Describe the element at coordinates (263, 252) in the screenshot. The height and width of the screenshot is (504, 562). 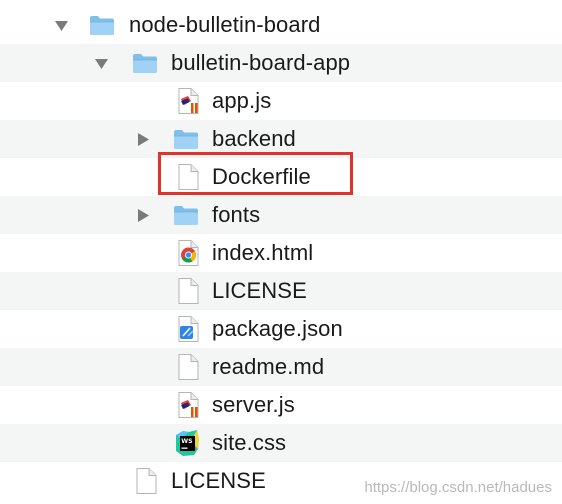
I see `file-label: index.html` at that location.